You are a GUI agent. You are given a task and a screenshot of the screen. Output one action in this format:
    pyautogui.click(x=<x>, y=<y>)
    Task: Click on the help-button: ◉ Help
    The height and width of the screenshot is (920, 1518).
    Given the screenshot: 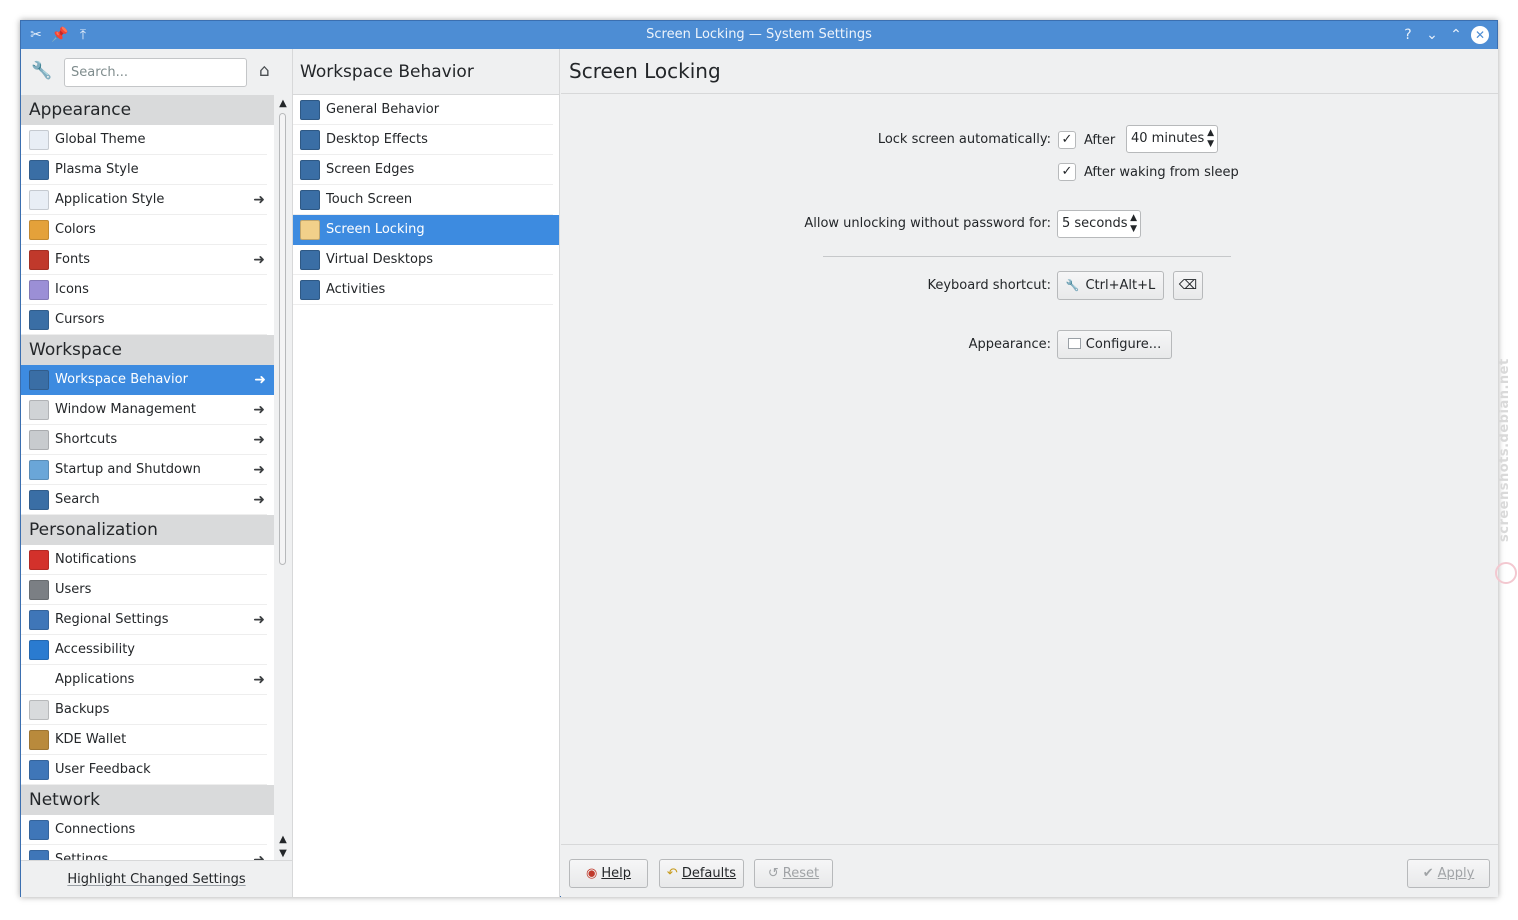 What is the action you would take?
    pyautogui.click(x=608, y=873)
    